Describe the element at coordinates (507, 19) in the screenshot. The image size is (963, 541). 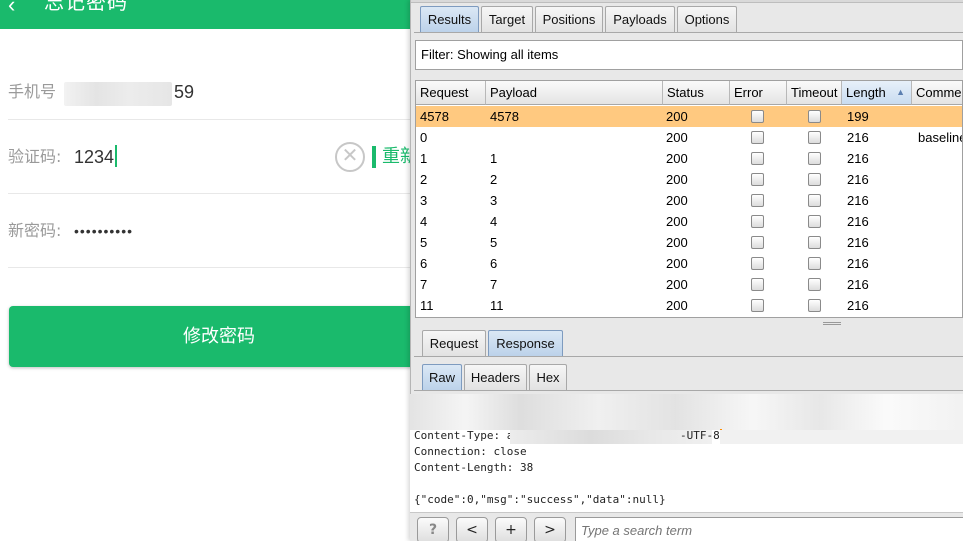
I see `tab-target: Target` at that location.